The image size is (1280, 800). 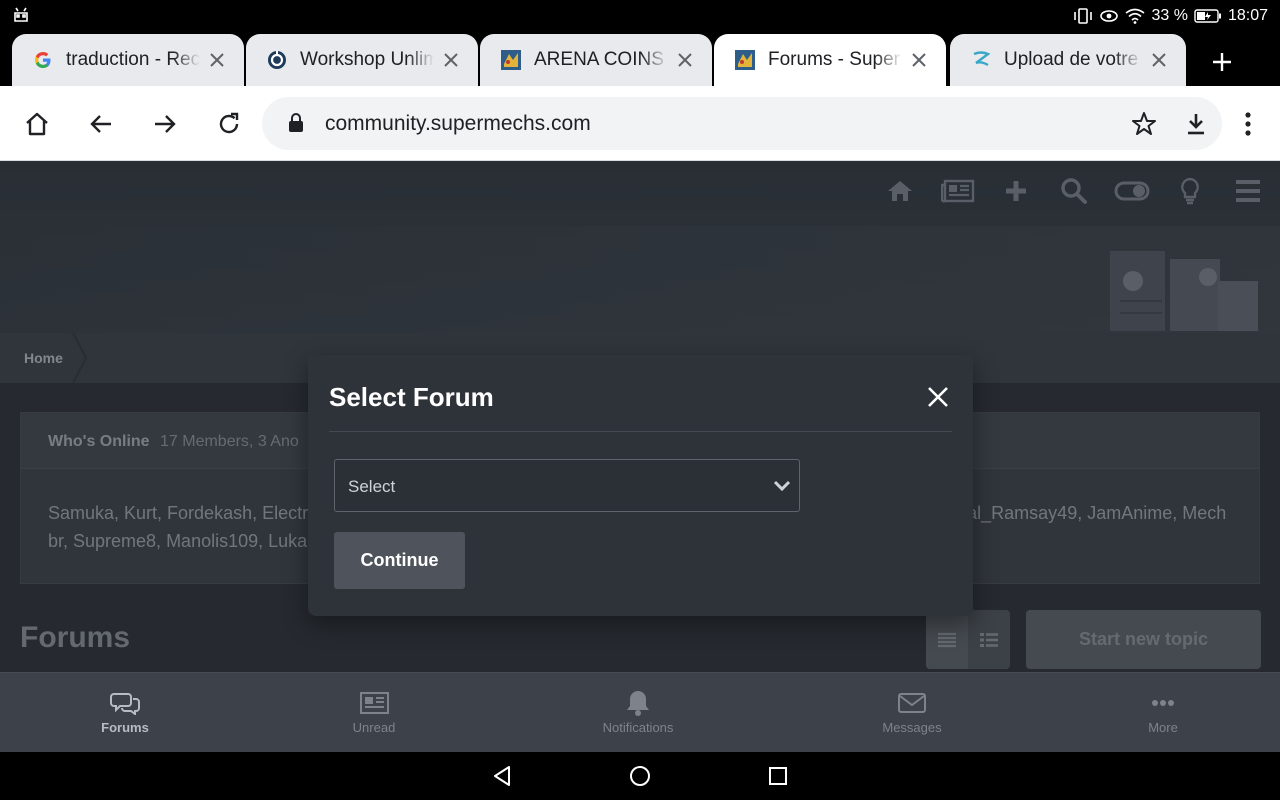 I want to click on tab-title: Workshop Unlimited, so click(x=367, y=59).